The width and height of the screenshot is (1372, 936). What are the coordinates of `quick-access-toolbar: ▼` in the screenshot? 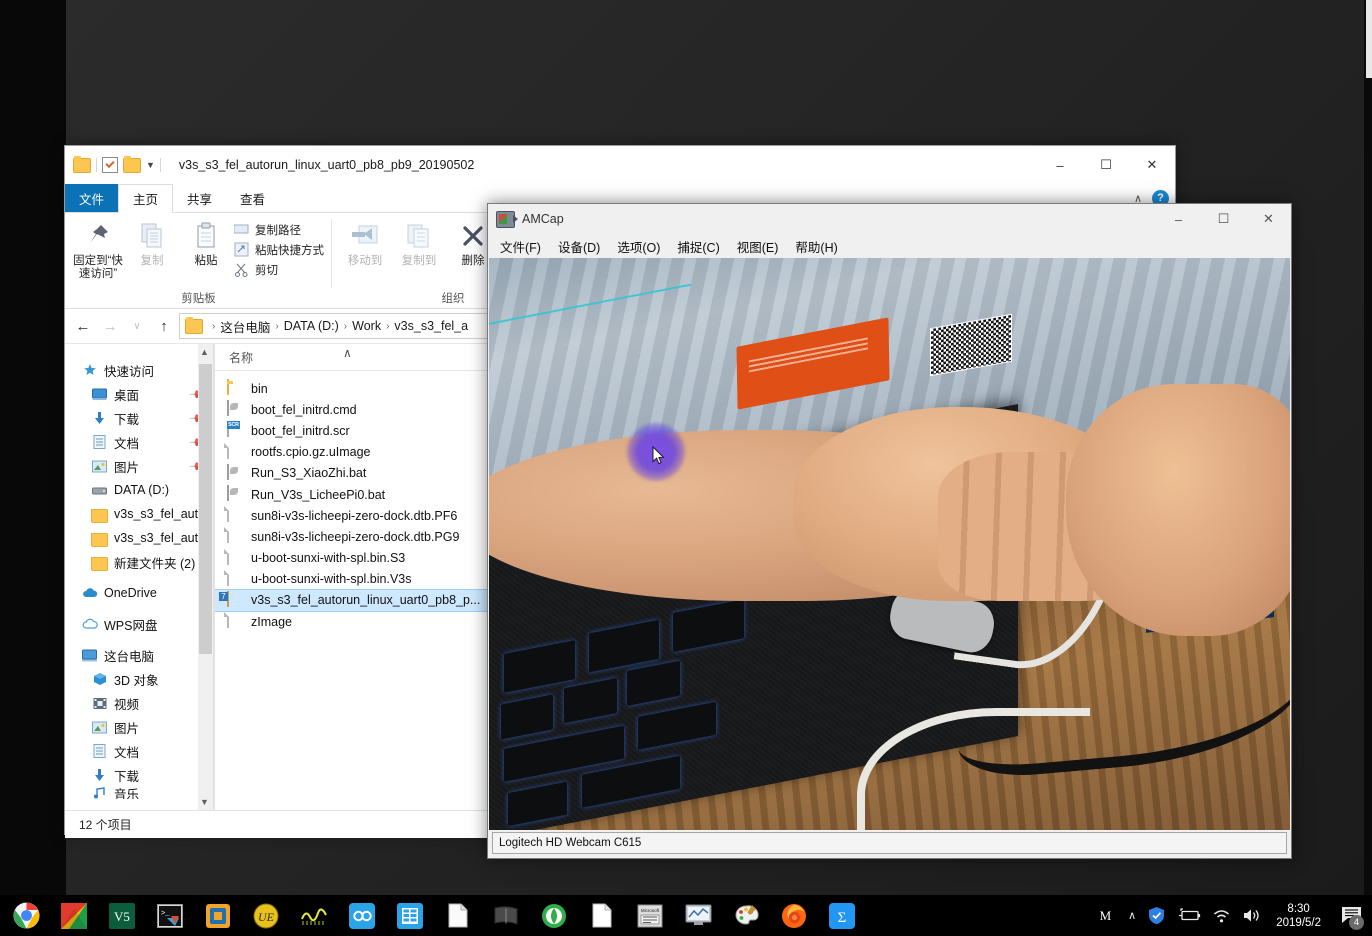 It's located at (117, 164).